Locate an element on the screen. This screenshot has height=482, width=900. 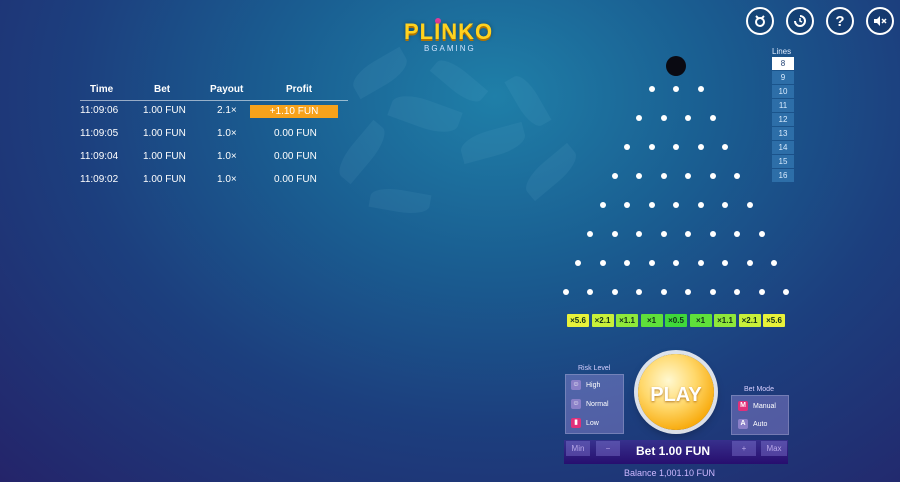
header-profit: Profit is located at coordinates (299, 89).